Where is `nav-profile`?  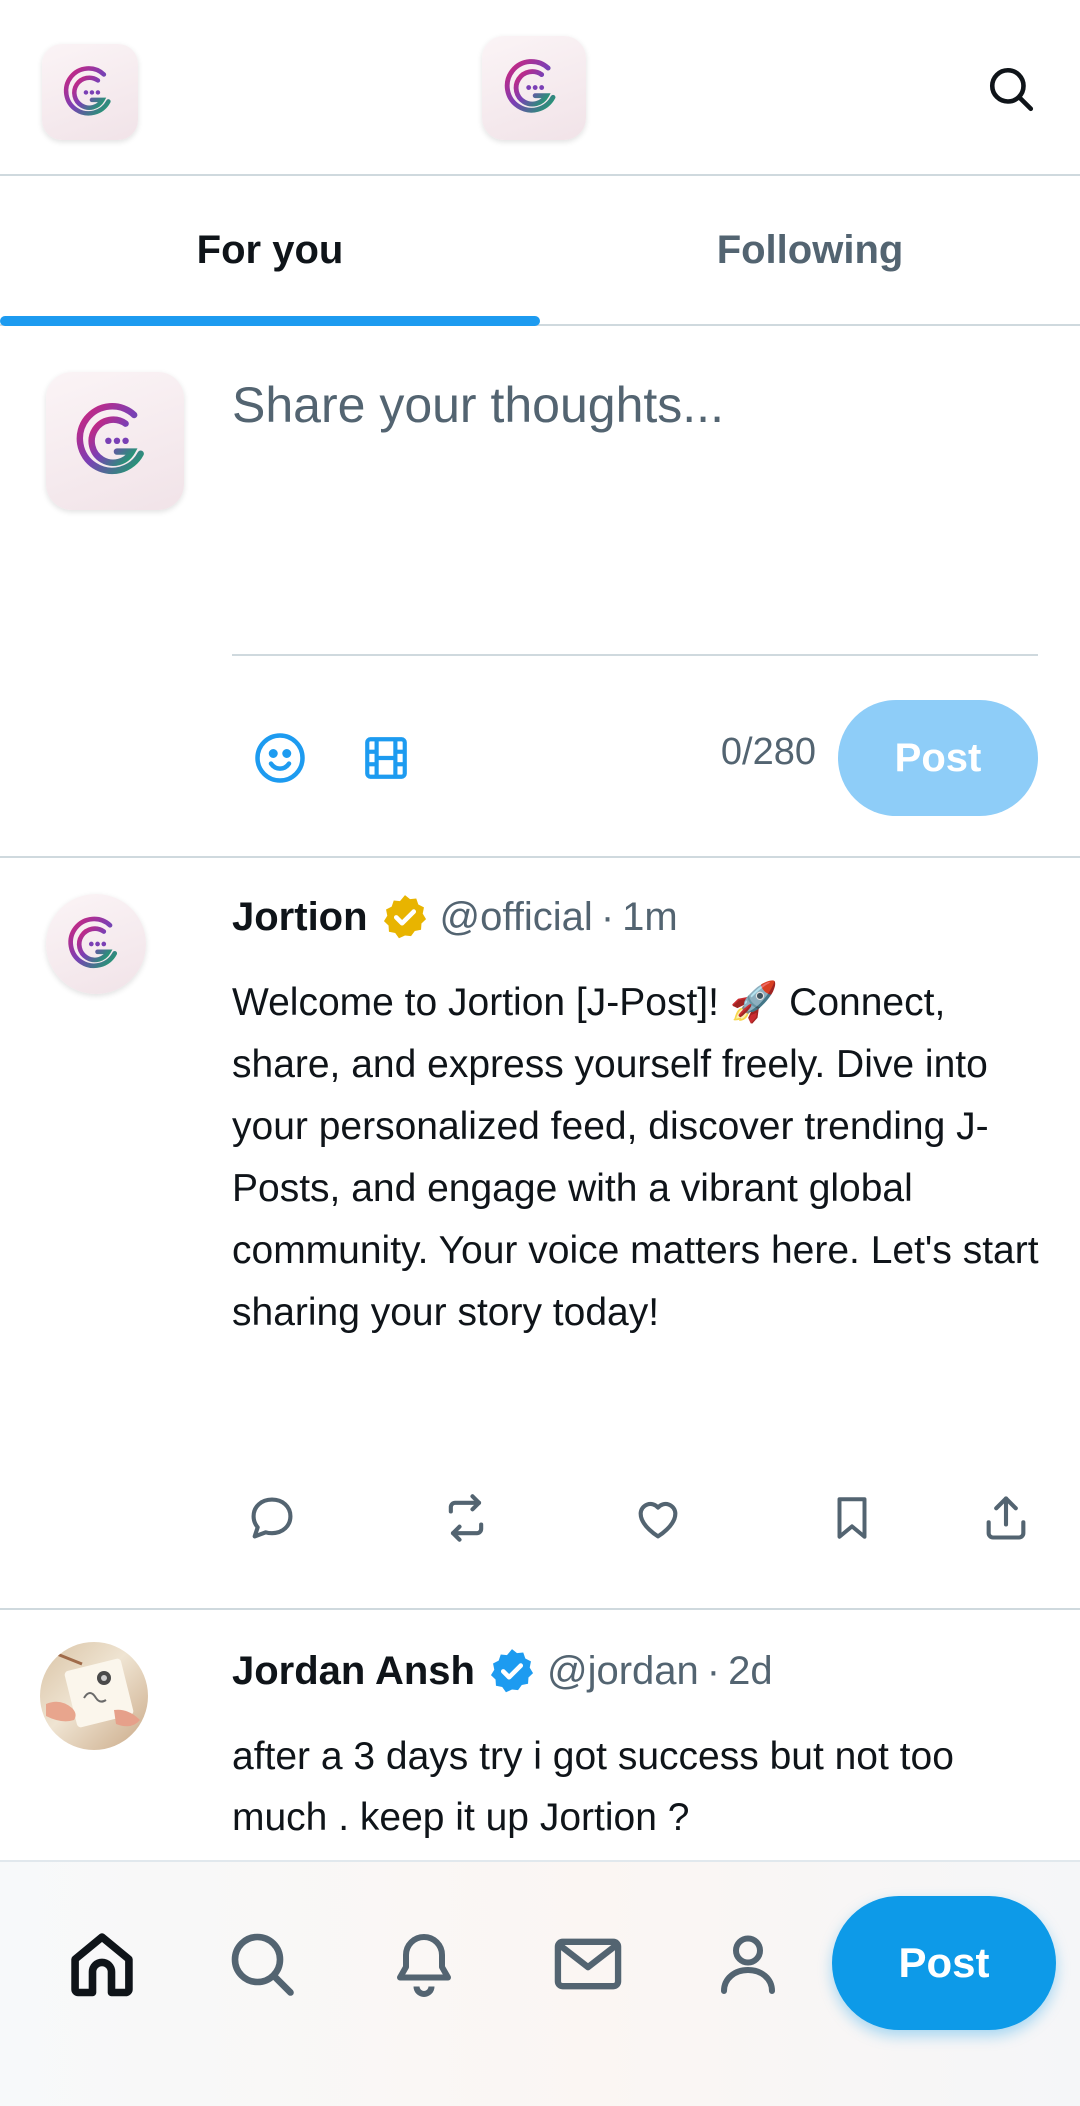
nav-profile is located at coordinates (748, 1964).